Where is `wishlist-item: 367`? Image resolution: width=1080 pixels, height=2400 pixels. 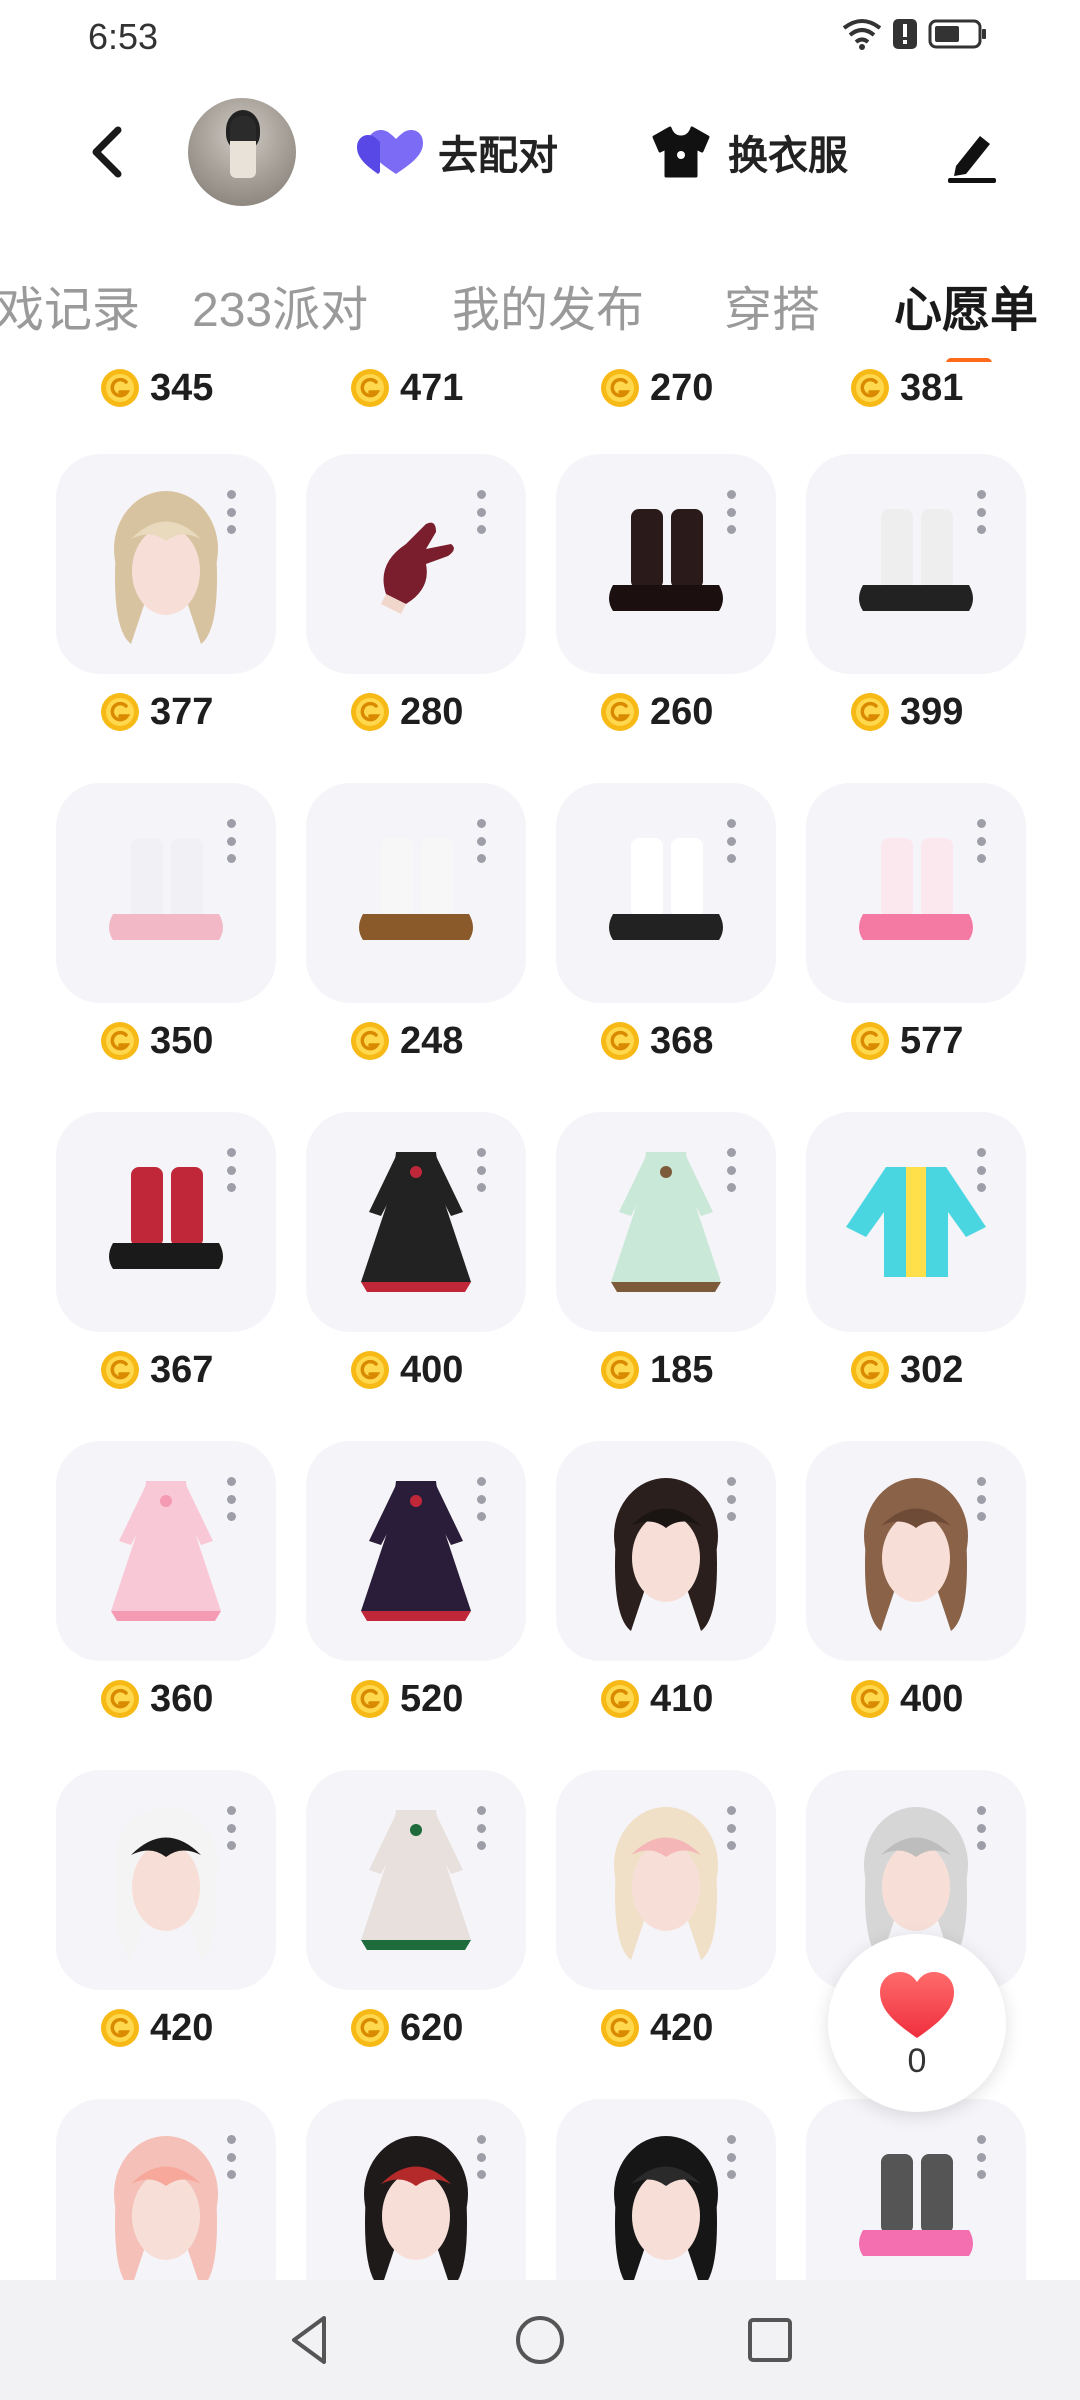
wishlist-item: 367 is located at coordinates (166, 1251).